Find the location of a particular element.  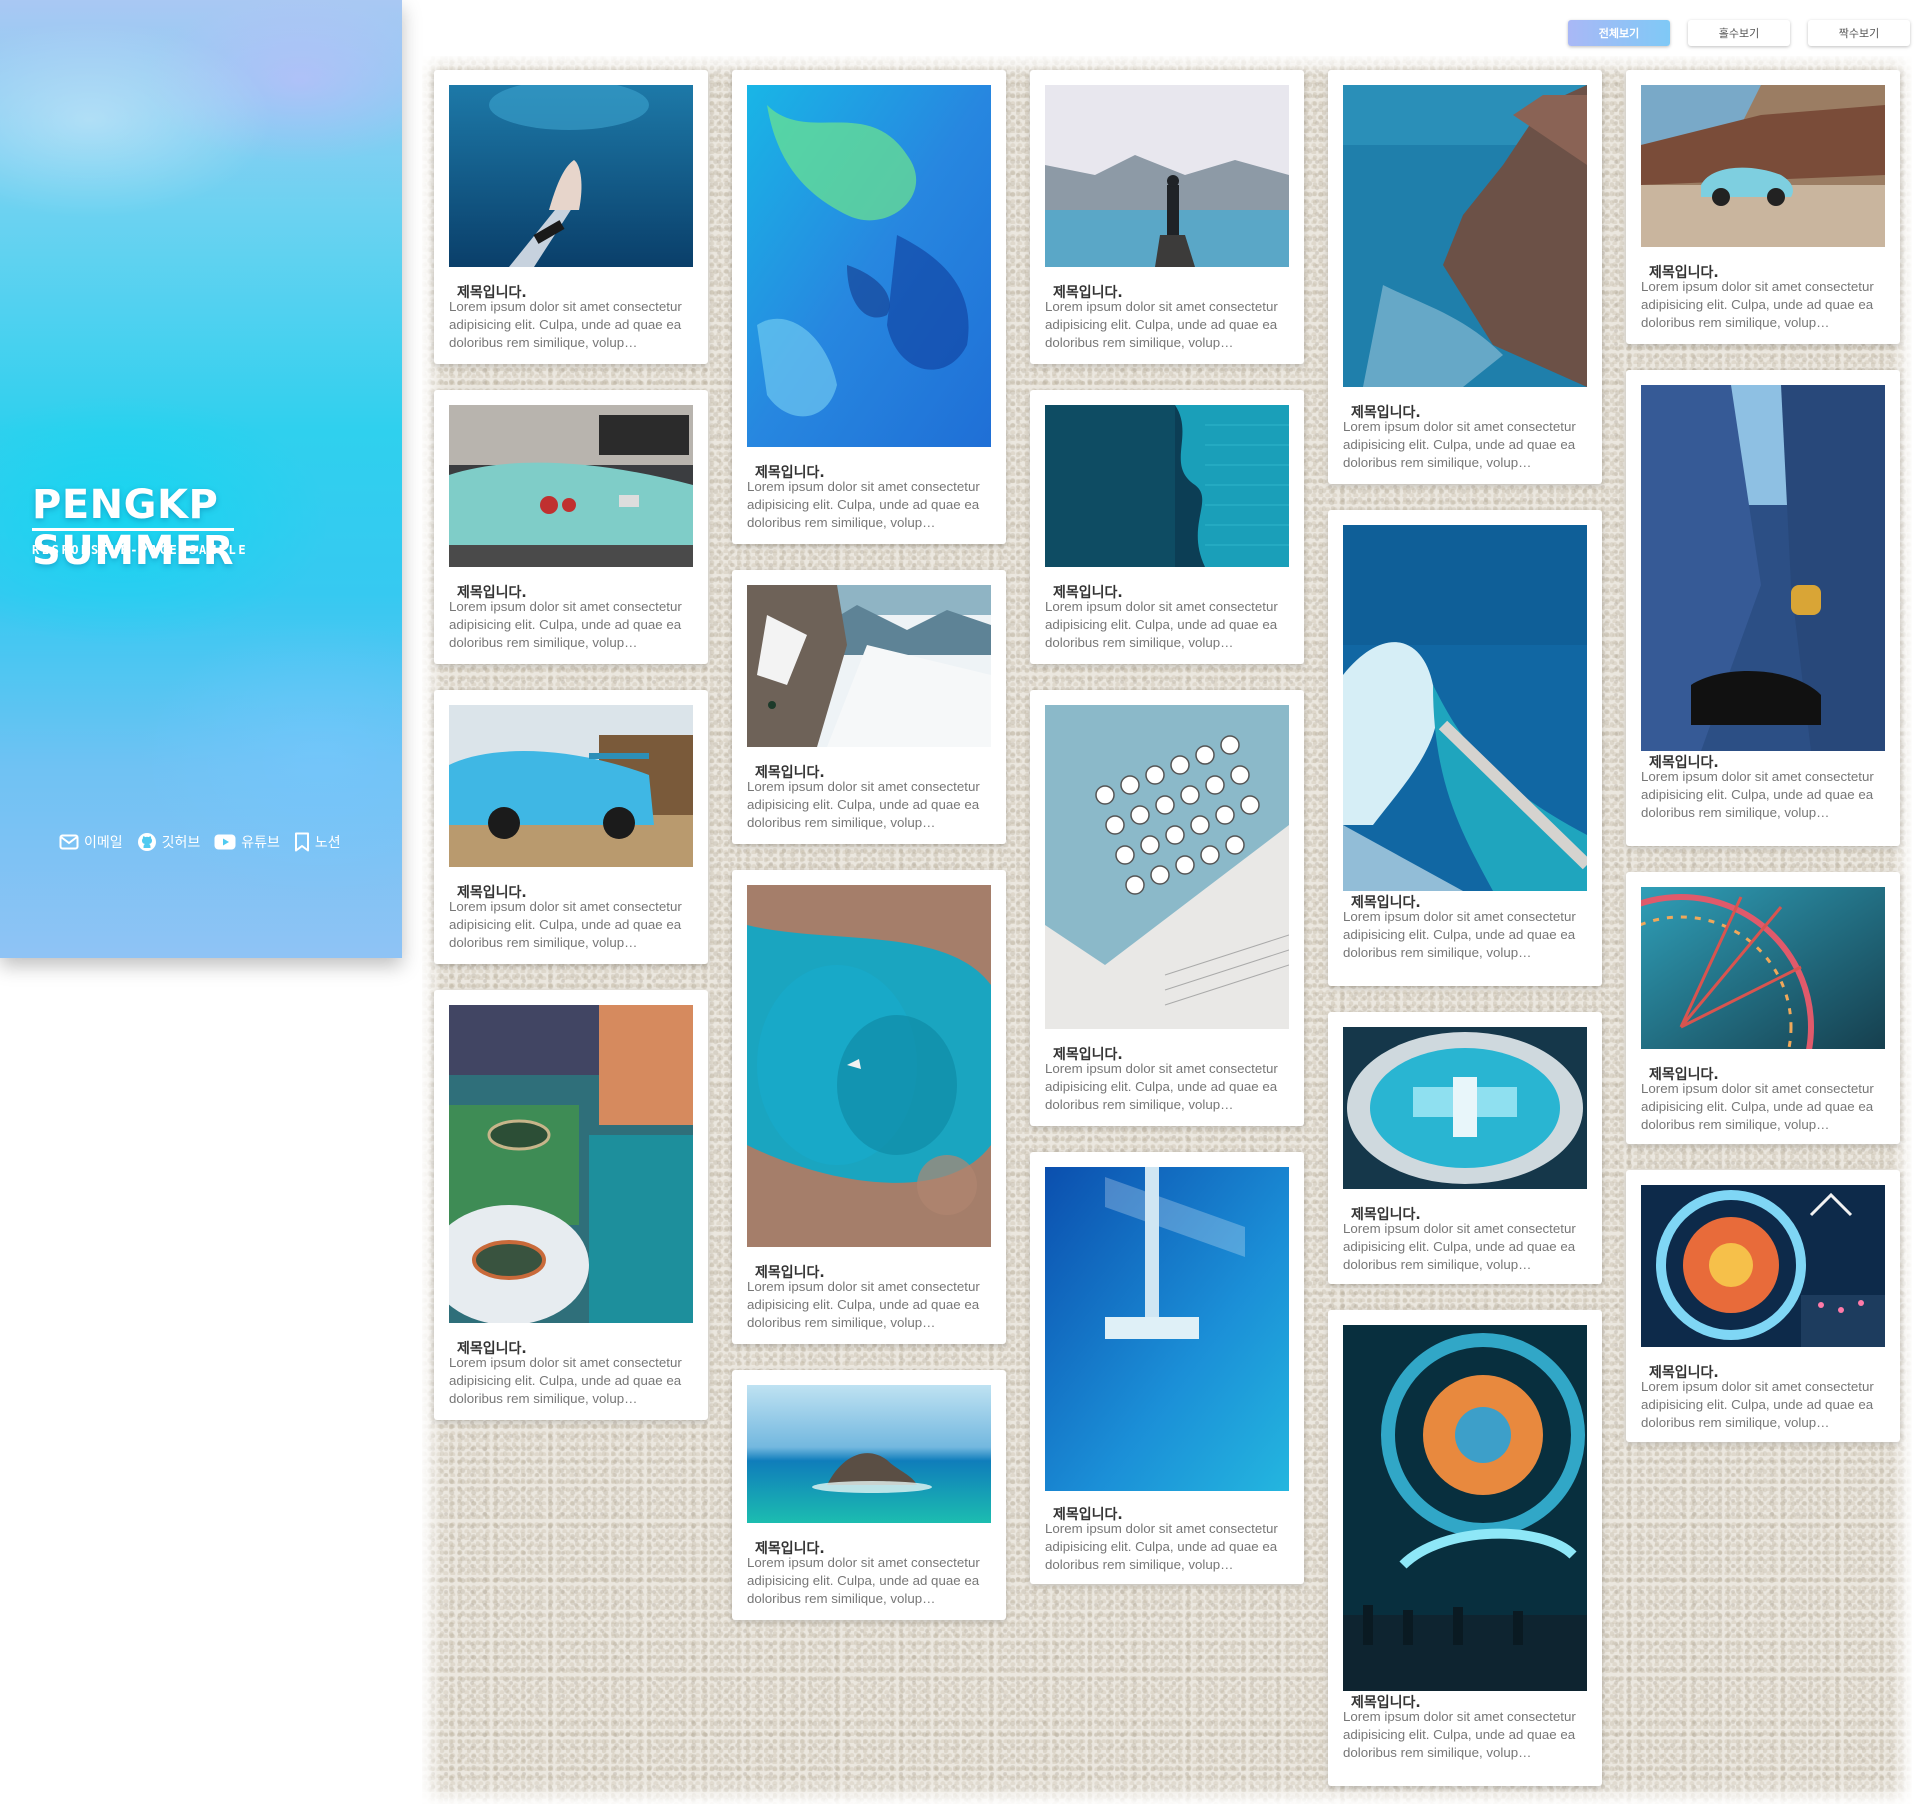

filter-all-button: 전체보기 is located at coordinates (1619, 33).